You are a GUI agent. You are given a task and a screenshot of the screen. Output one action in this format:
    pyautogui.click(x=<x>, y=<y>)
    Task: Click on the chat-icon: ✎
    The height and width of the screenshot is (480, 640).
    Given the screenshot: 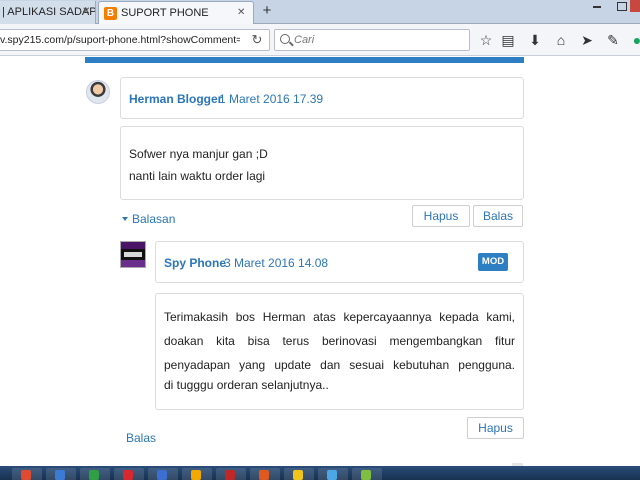 What is the action you would take?
    pyautogui.click(x=613, y=40)
    